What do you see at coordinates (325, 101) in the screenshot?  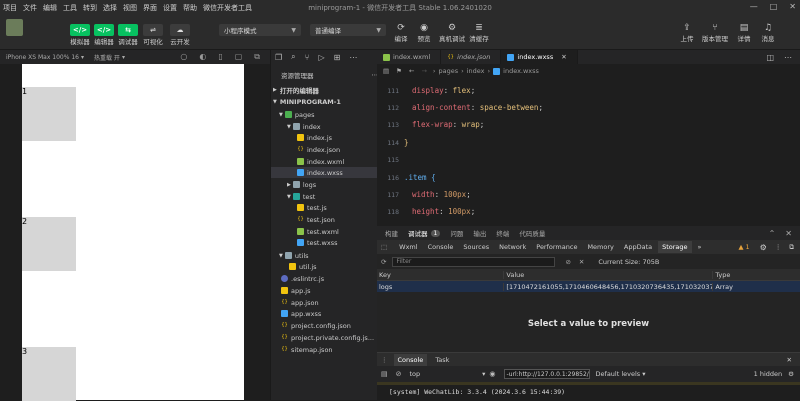 I see `project-section: ▼ MINIPROGRAM-1` at bounding box center [325, 101].